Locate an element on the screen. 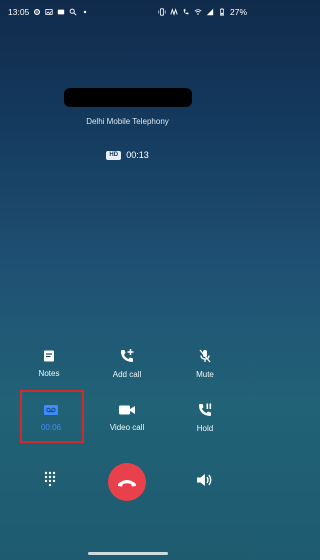 Image resolution: width=320 pixels, height=560 pixels. end-call-icon is located at coordinates (127, 482).